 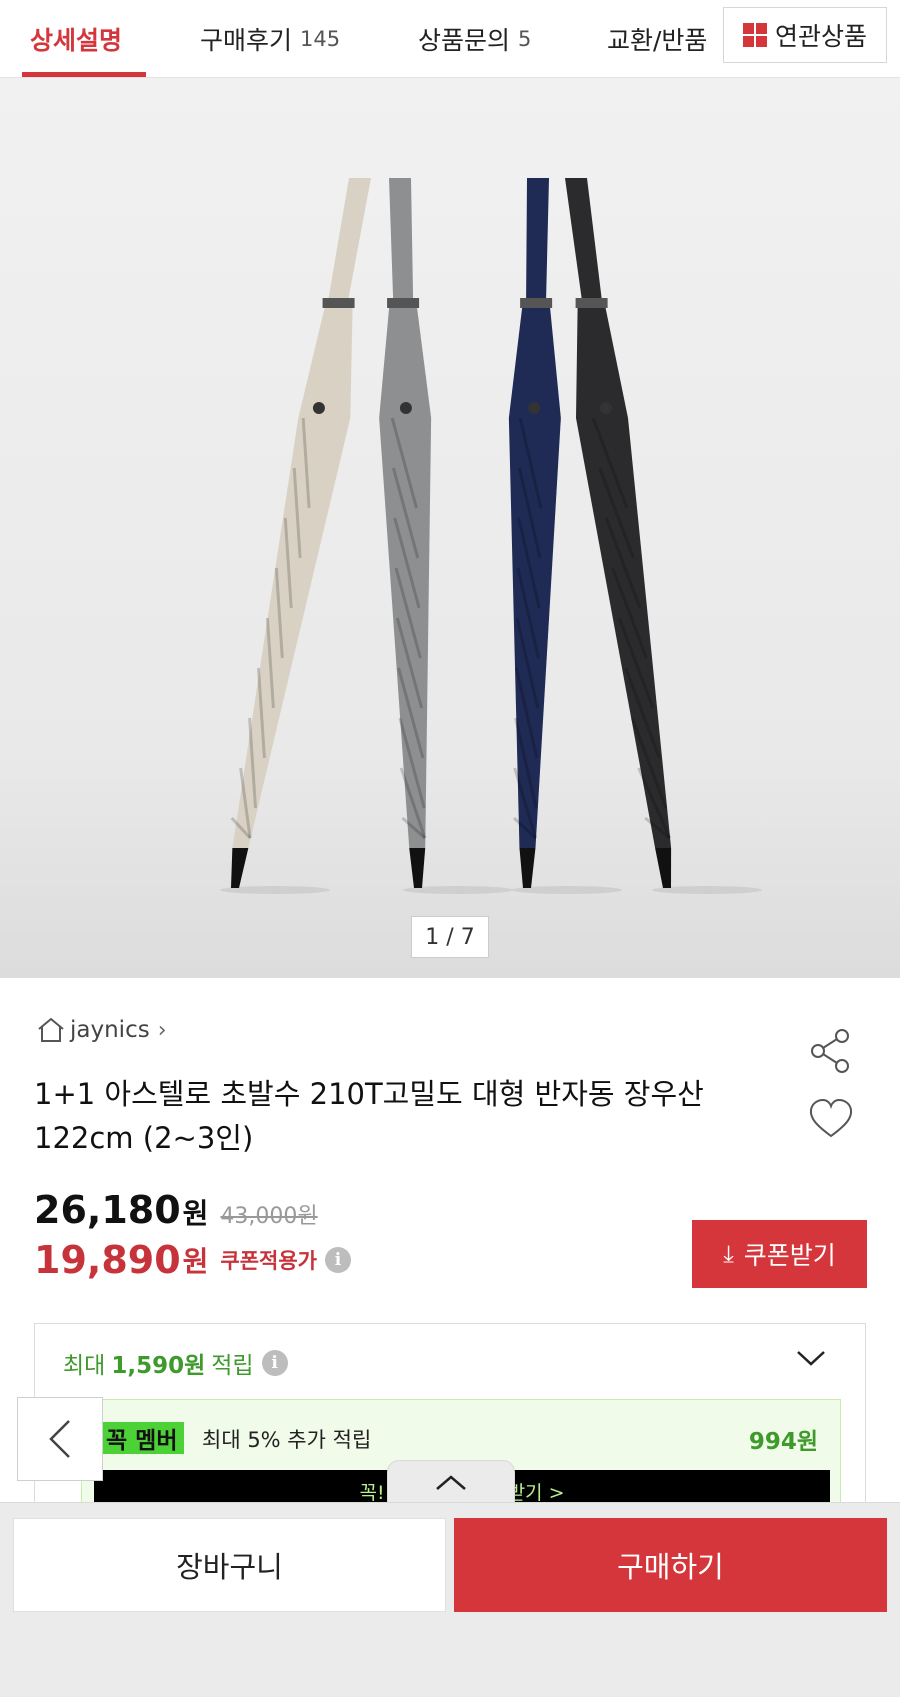 I want to click on reward-suffix: 적립, so click(x=232, y=1366).